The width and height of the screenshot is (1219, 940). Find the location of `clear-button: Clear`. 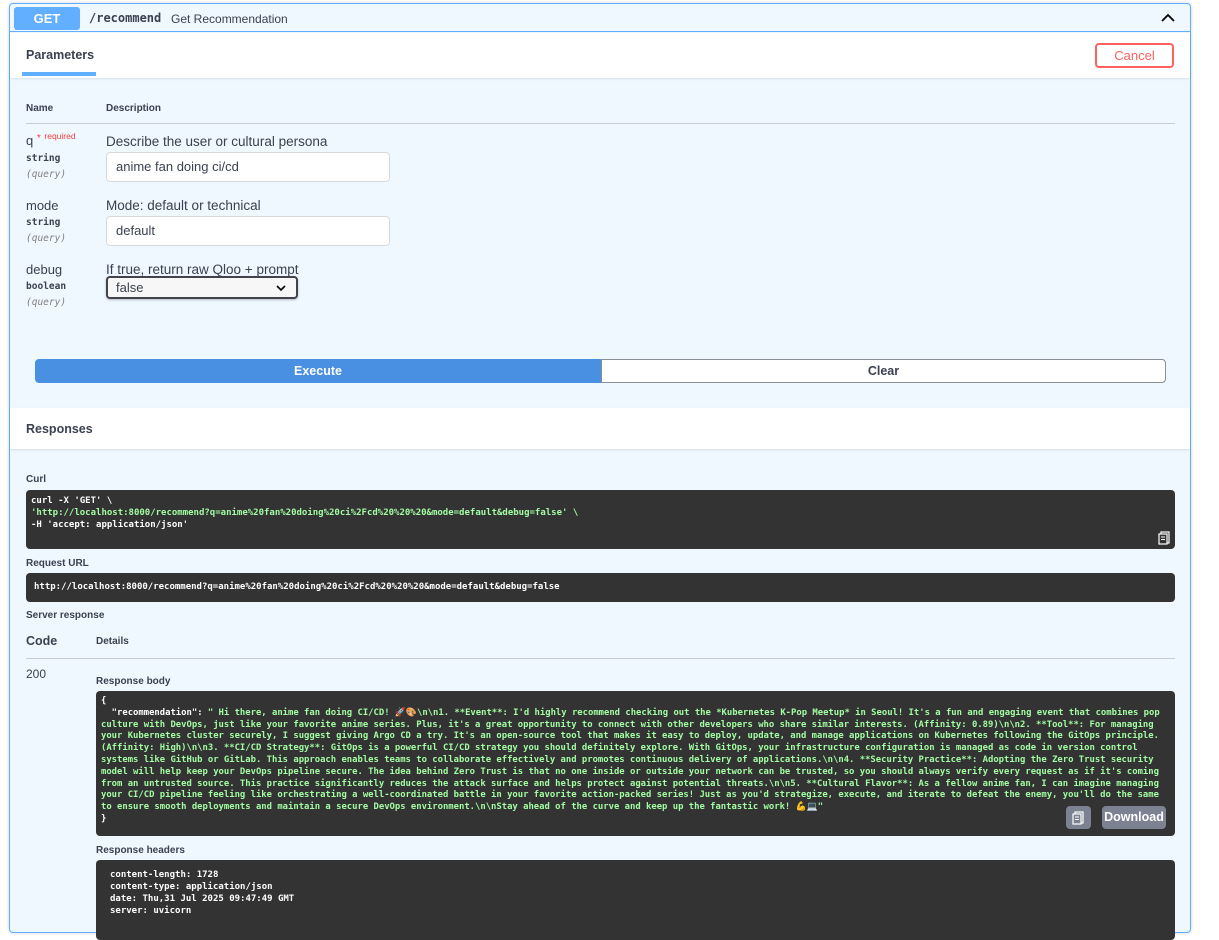

clear-button: Clear is located at coordinates (883, 371).